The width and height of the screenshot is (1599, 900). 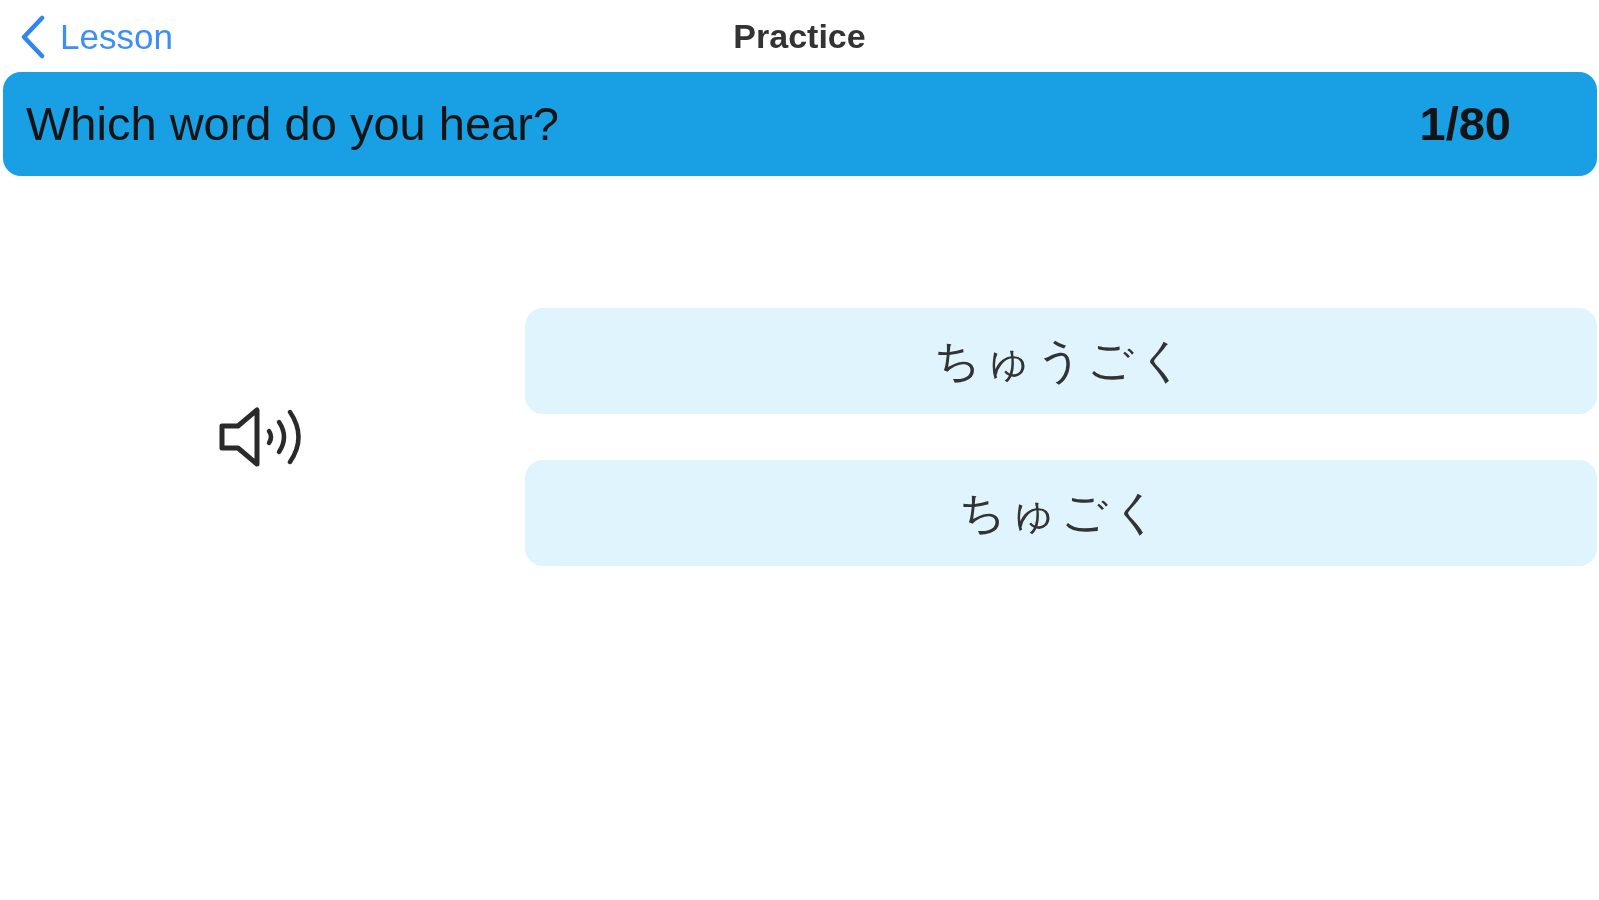 I want to click on chevron-left-icon, so click(x=33, y=37).